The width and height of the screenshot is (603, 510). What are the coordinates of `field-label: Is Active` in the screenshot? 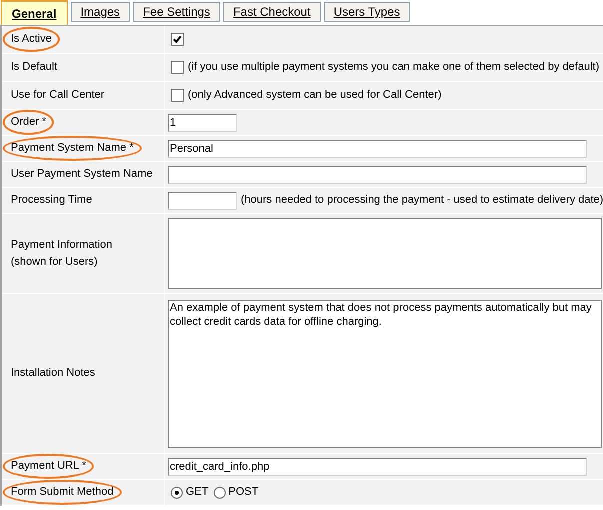 It's located at (31, 39).